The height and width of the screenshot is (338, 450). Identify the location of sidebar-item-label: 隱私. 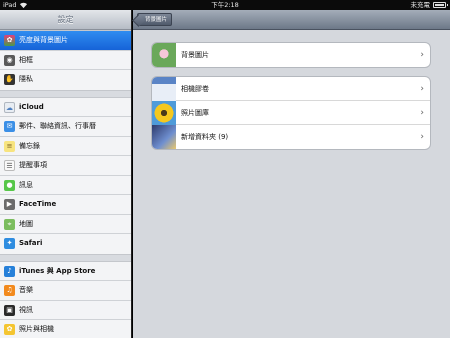
(26, 79).